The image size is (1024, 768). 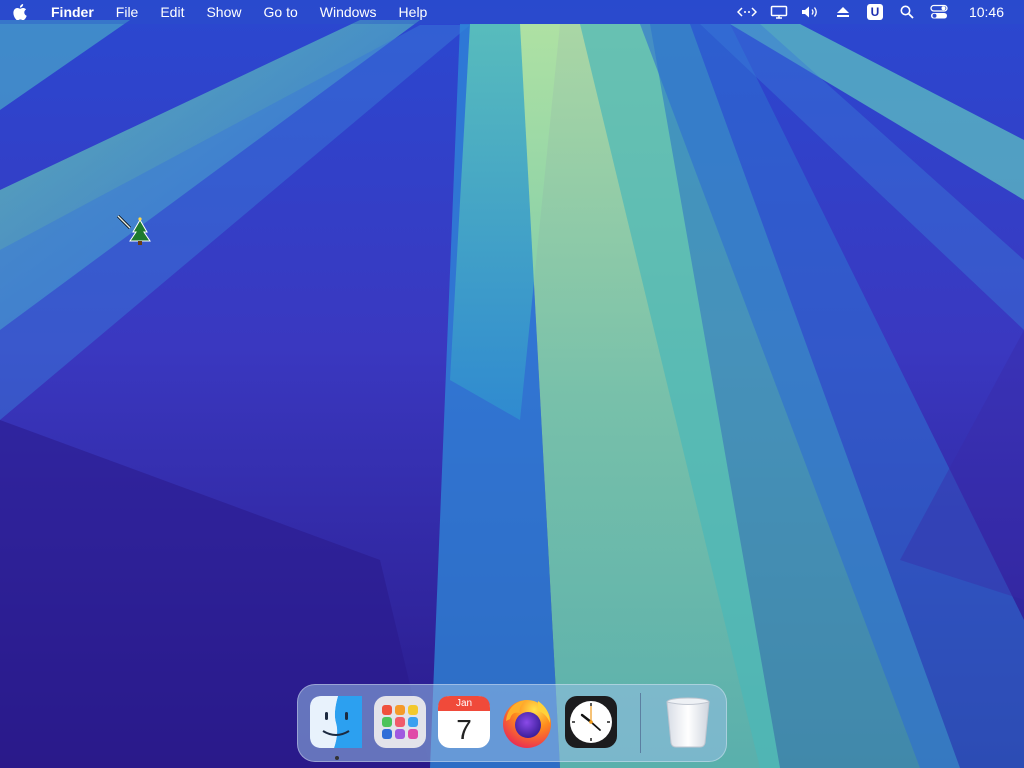 I want to click on control-center-icon, so click(x=939, y=12).